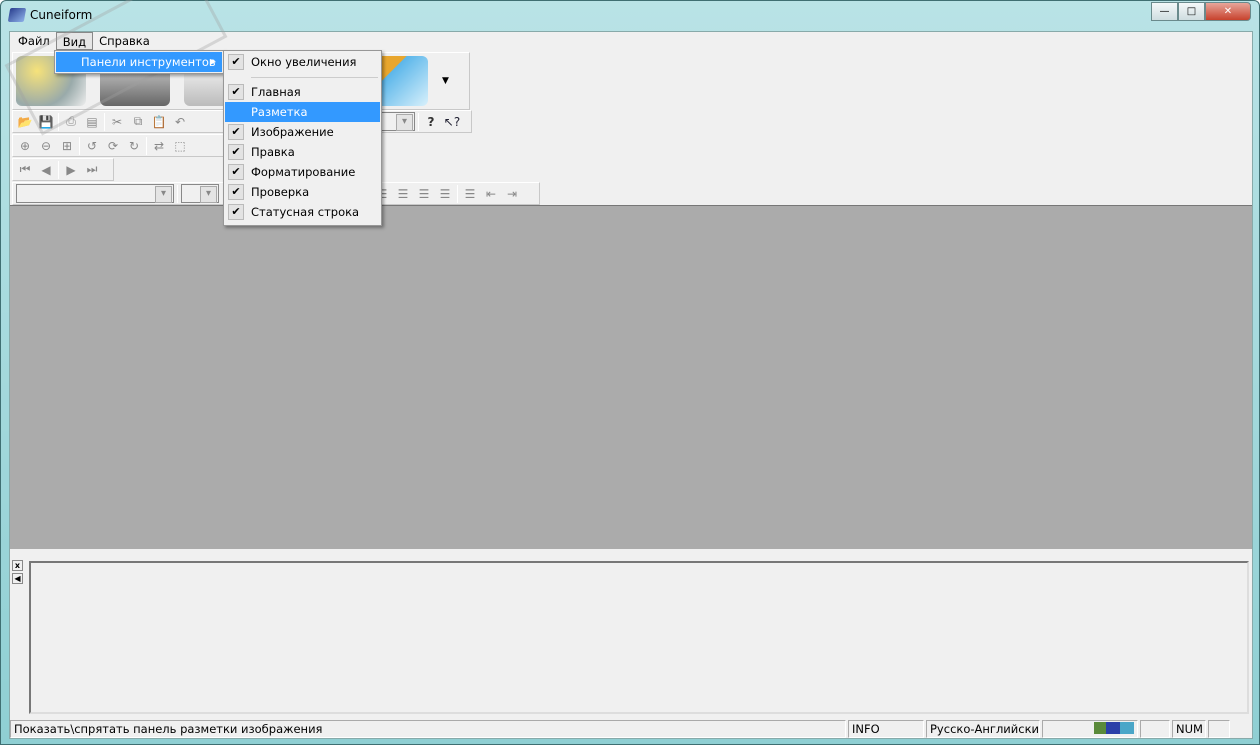 This screenshot has height=745, width=1260. What do you see at coordinates (71, 122) in the screenshot?
I see `print-icon: ⎙` at bounding box center [71, 122].